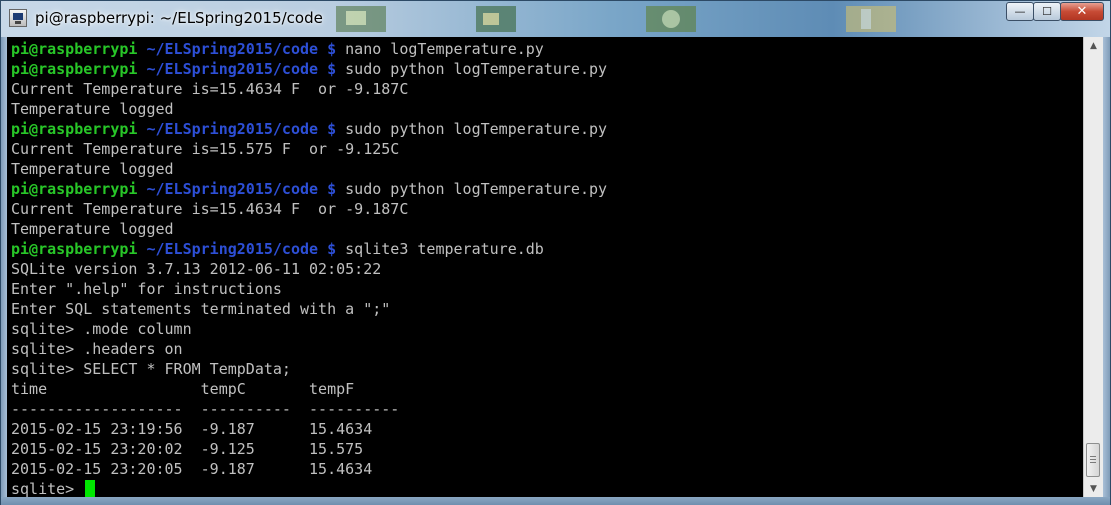 The width and height of the screenshot is (1111, 505). I want to click on output-line: 2015-02-15 23:19:56 -9.187 15.4634, so click(309, 429).